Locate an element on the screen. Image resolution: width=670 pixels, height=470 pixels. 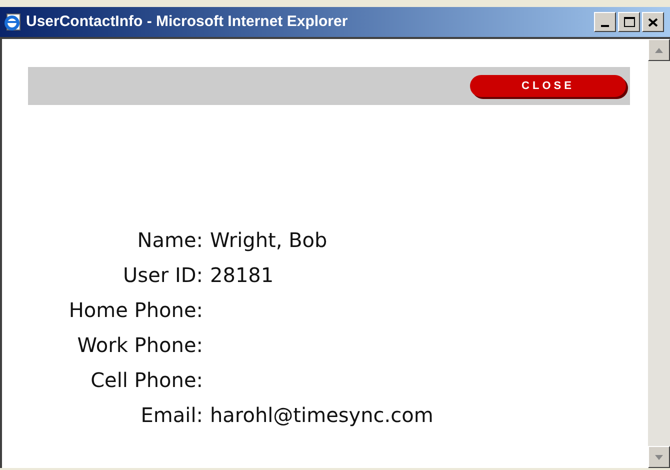
scroll-up-button is located at coordinates (659, 50).